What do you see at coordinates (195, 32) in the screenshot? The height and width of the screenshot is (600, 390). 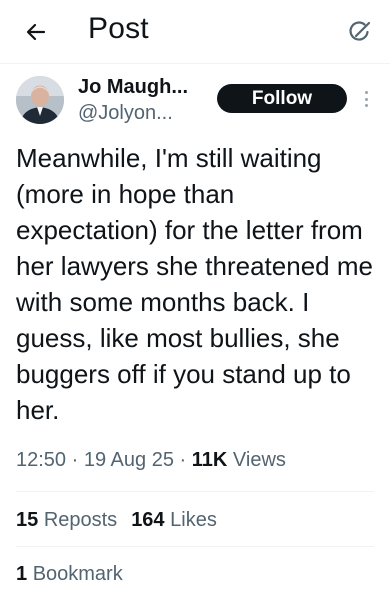 I see `top-bar: Post` at bounding box center [195, 32].